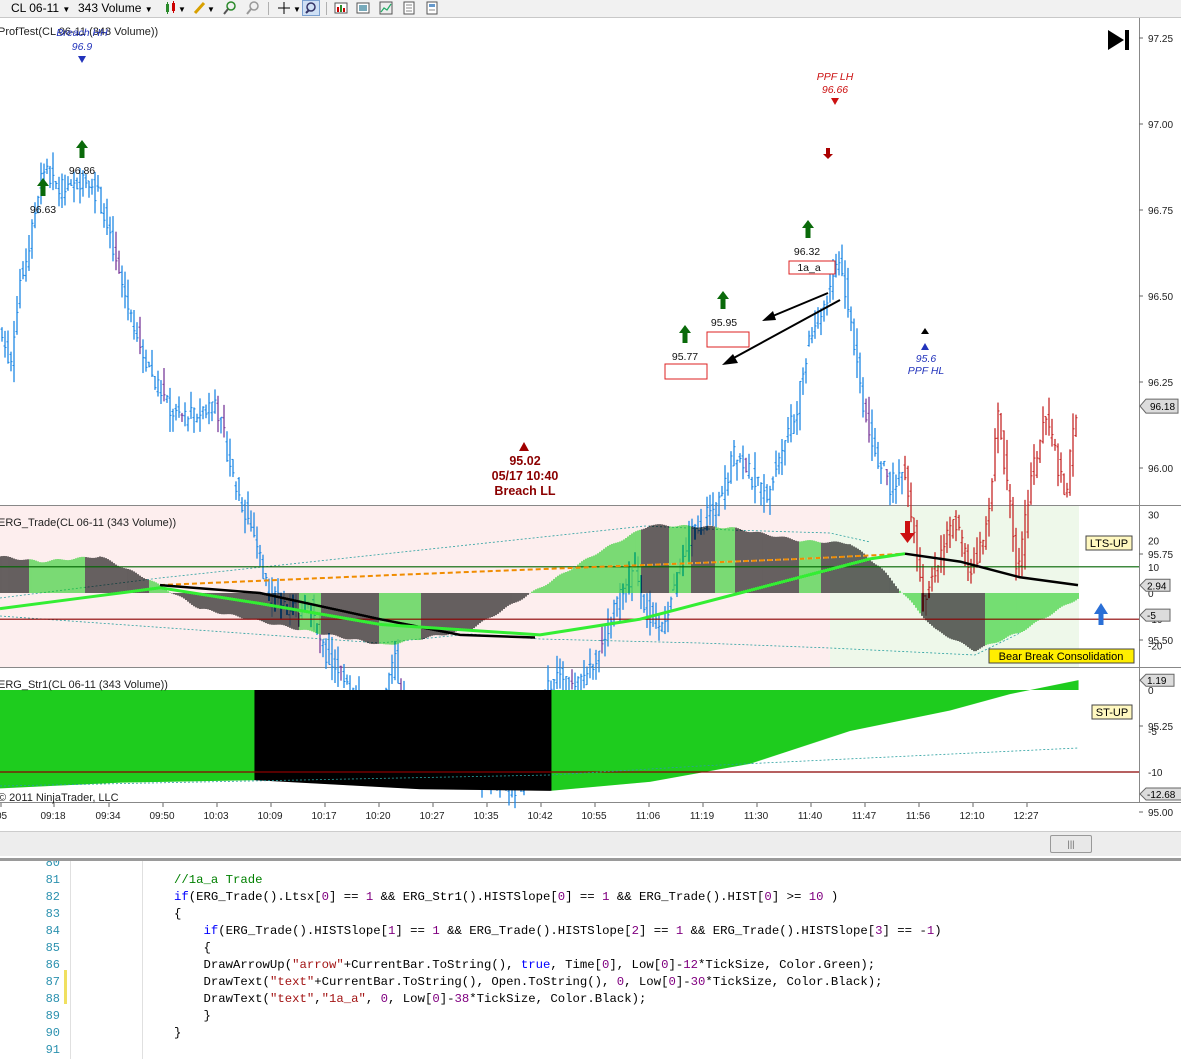 The width and height of the screenshot is (1181, 1059). What do you see at coordinates (1151, 691) in the screenshot?
I see `y-tick-label: 0` at bounding box center [1151, 691].